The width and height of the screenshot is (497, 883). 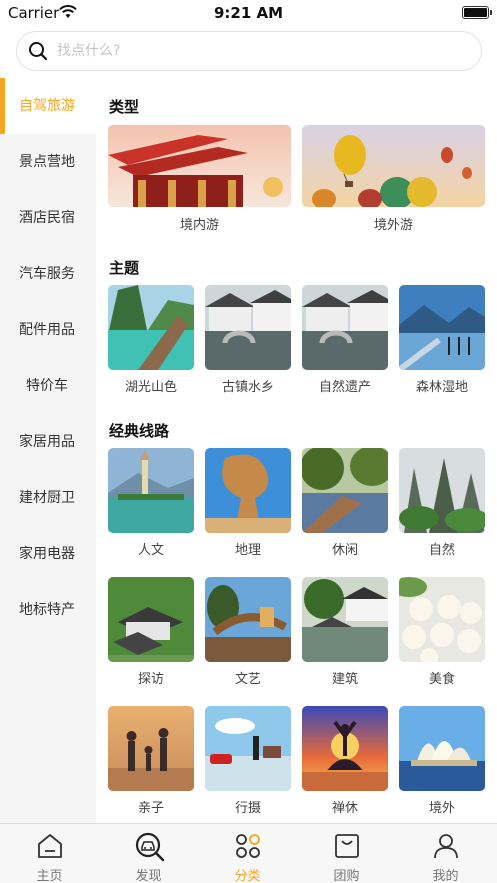 What do you see at coordinates (150, 387) in the screenshot?
I see `category-label: 湖光山色` at bounding box center [150, 387].